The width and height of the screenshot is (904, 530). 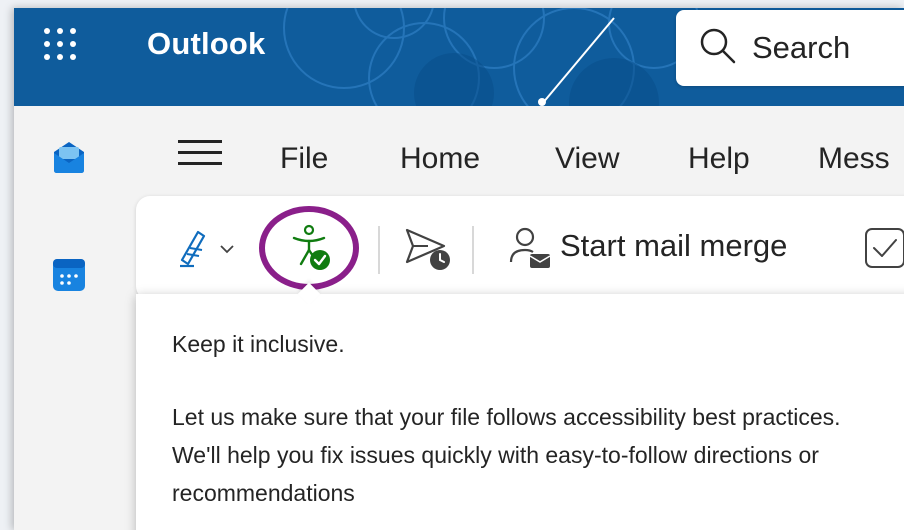 What do you see at coordinates (719, 159) in the screenshot?
I see `menu-help: Help` at bounding box center [719, 159].